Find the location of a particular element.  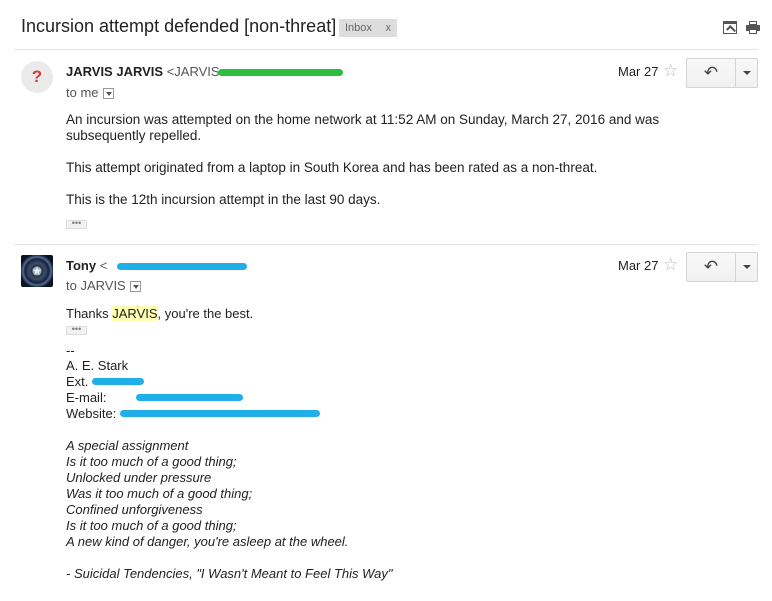

message-2-actions: ↶ is located at coordinates (722, 267).